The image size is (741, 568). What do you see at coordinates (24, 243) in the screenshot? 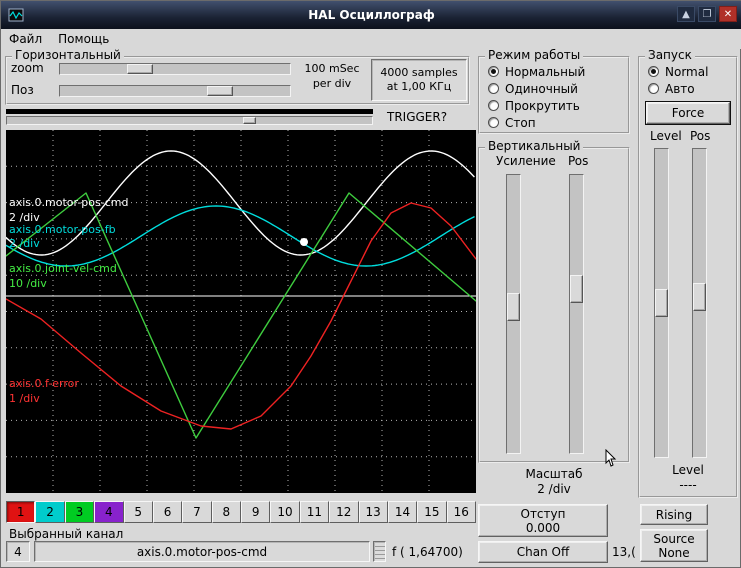
I see `scope-channel-label: 2 /div` at bounding box center [24, 243].